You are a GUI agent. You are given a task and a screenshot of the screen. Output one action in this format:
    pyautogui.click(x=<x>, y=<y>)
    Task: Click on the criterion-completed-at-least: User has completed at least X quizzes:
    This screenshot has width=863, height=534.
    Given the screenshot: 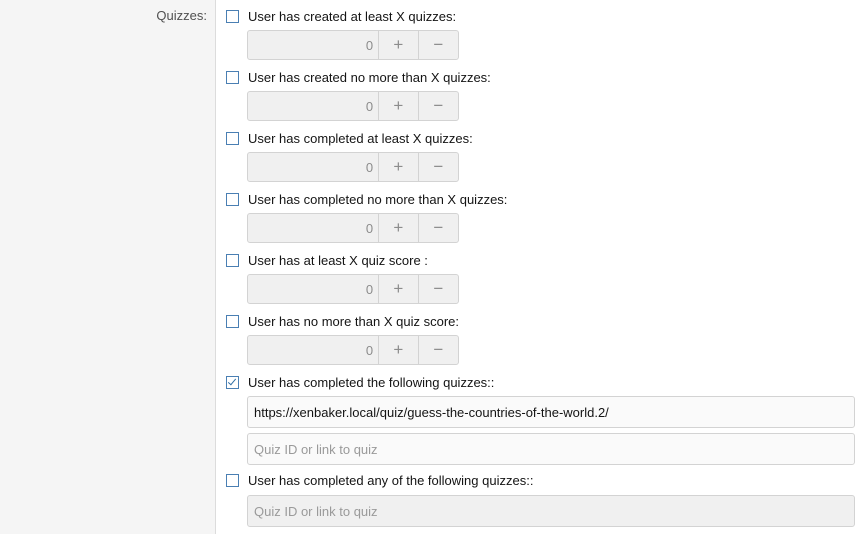 What is the action you would take?
    pyautogui.click(x=349, y=138)
    